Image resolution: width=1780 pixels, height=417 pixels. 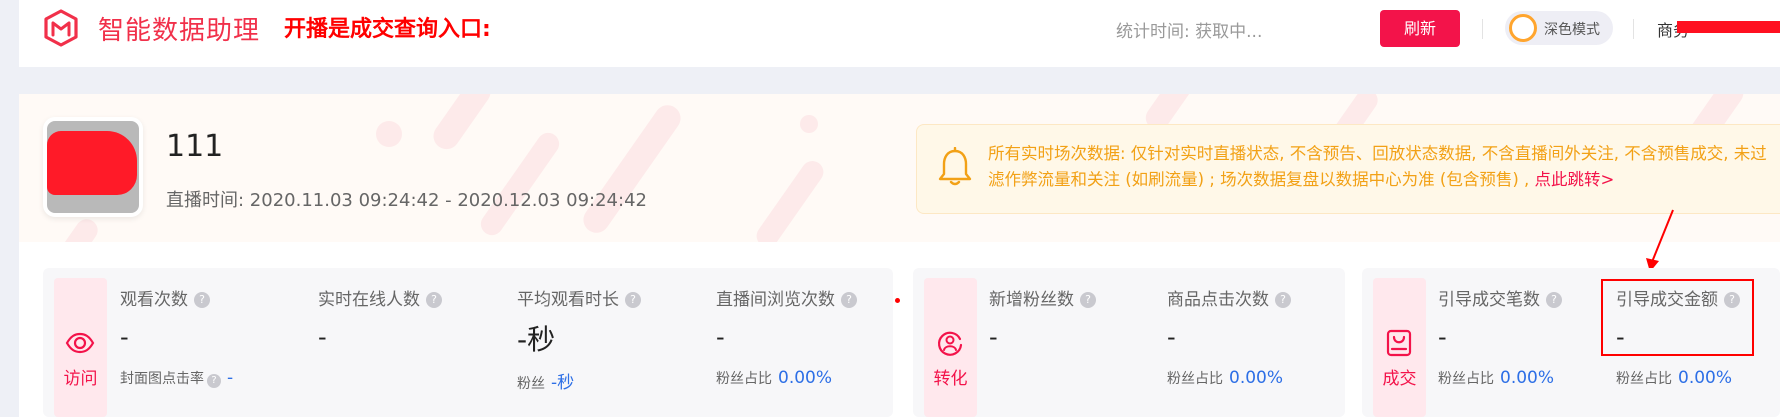 What do you see at coordinates (80, 343) in the screenshot?
I see `eye-icon` at bounding box center [80, 343].